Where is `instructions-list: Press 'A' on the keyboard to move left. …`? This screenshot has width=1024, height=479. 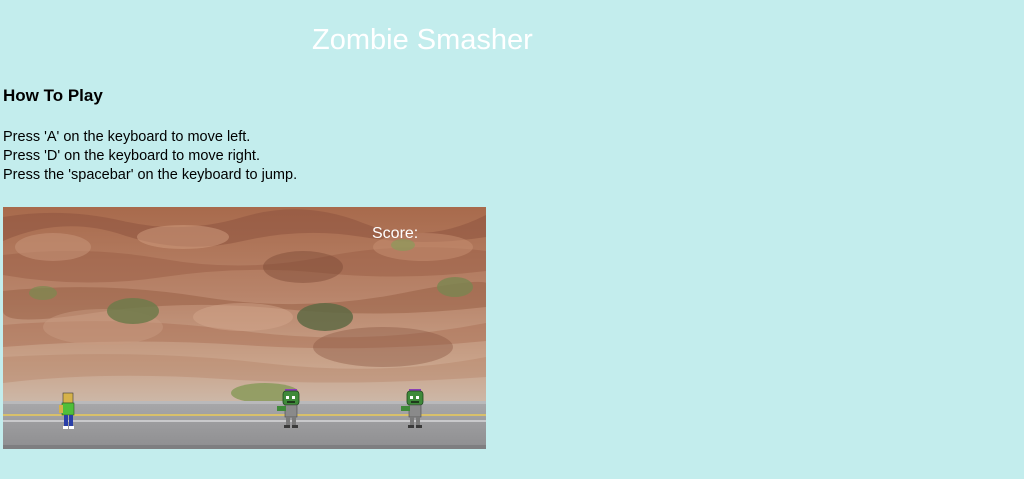 instructions-list: Press 'A' on the keyboard to move left. … is located at coordinates (150, 156).